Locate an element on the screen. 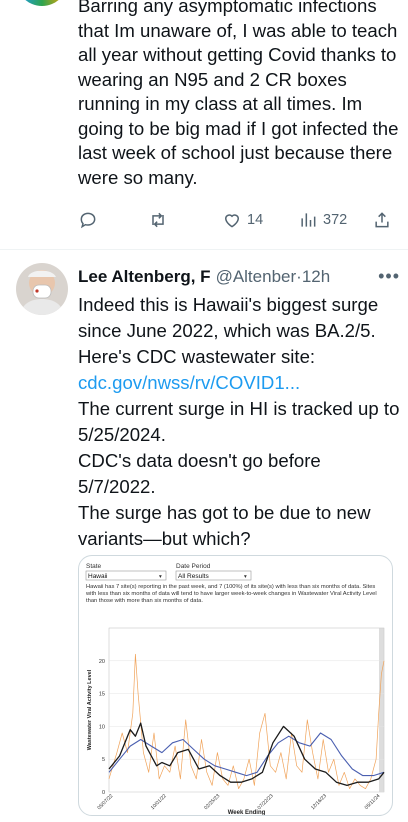 The height and width of the screenshot is (822, 408). series-line-site is located at coordinates (246, 721).